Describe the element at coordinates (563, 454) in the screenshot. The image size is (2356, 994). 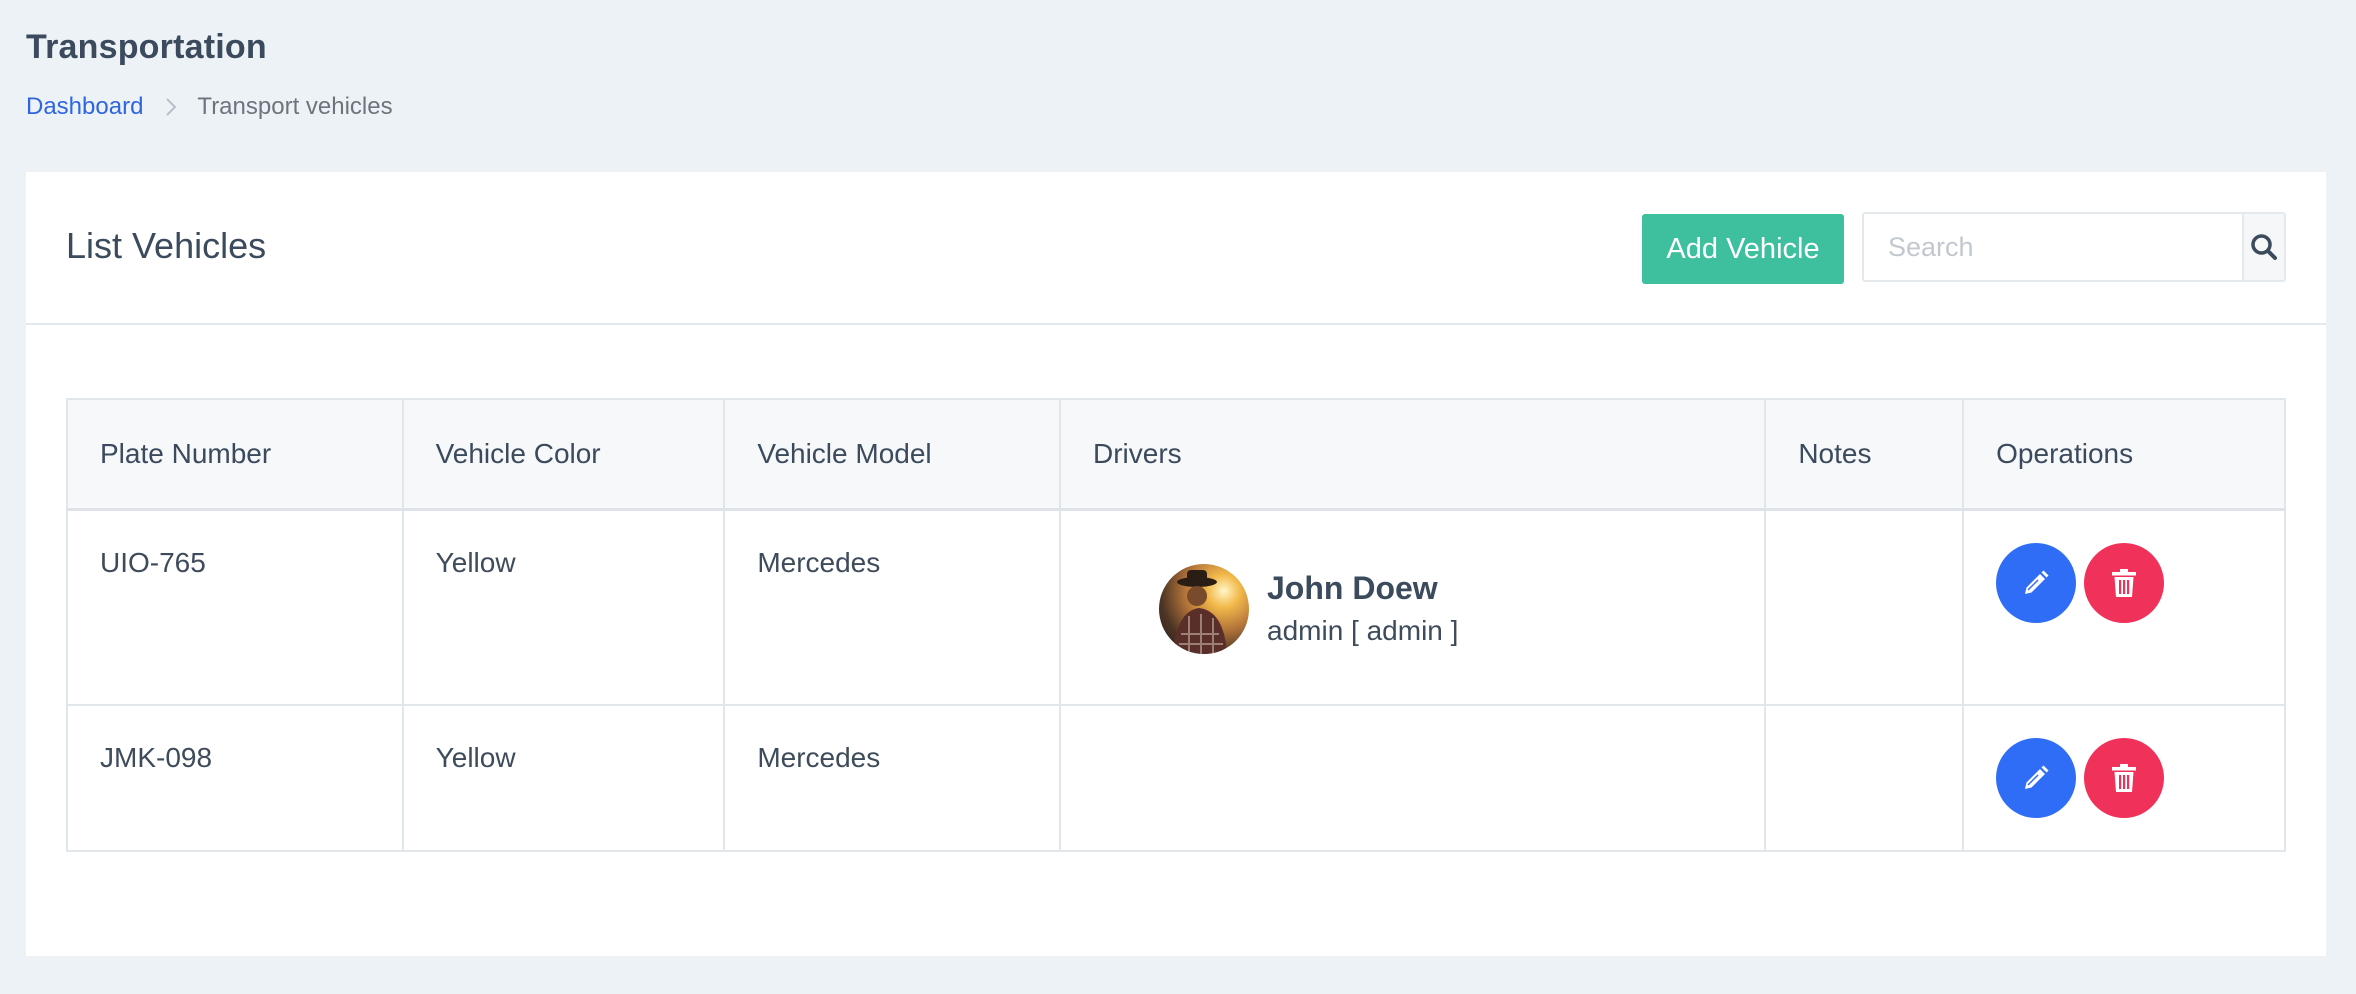
I see `column-header-vehicle-color: Vehicle Color` at that location.